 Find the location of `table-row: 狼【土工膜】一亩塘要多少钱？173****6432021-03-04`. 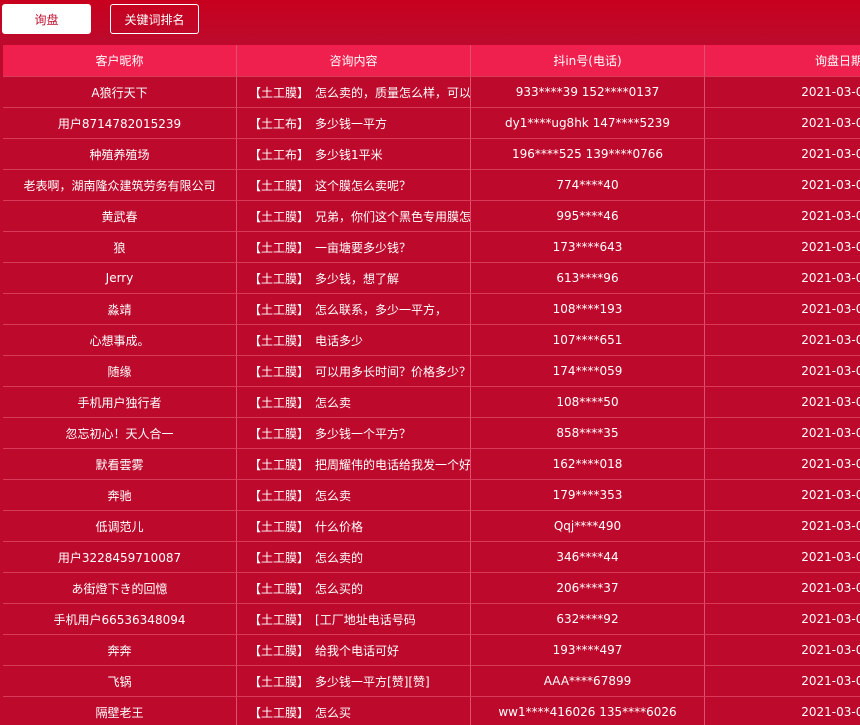

table-row: 狼【土工膜】一亩塘要多少钱？173****6432021-03-04 is located at coordinates (431, 247).